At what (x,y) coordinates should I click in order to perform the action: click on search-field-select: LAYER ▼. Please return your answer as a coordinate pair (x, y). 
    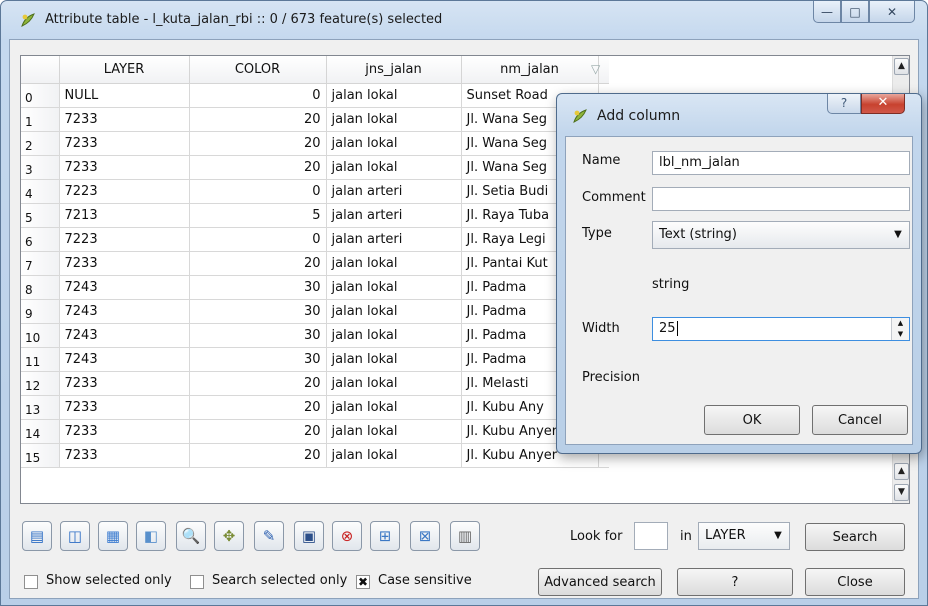
    Looking at the image, I should click on (744, 536).